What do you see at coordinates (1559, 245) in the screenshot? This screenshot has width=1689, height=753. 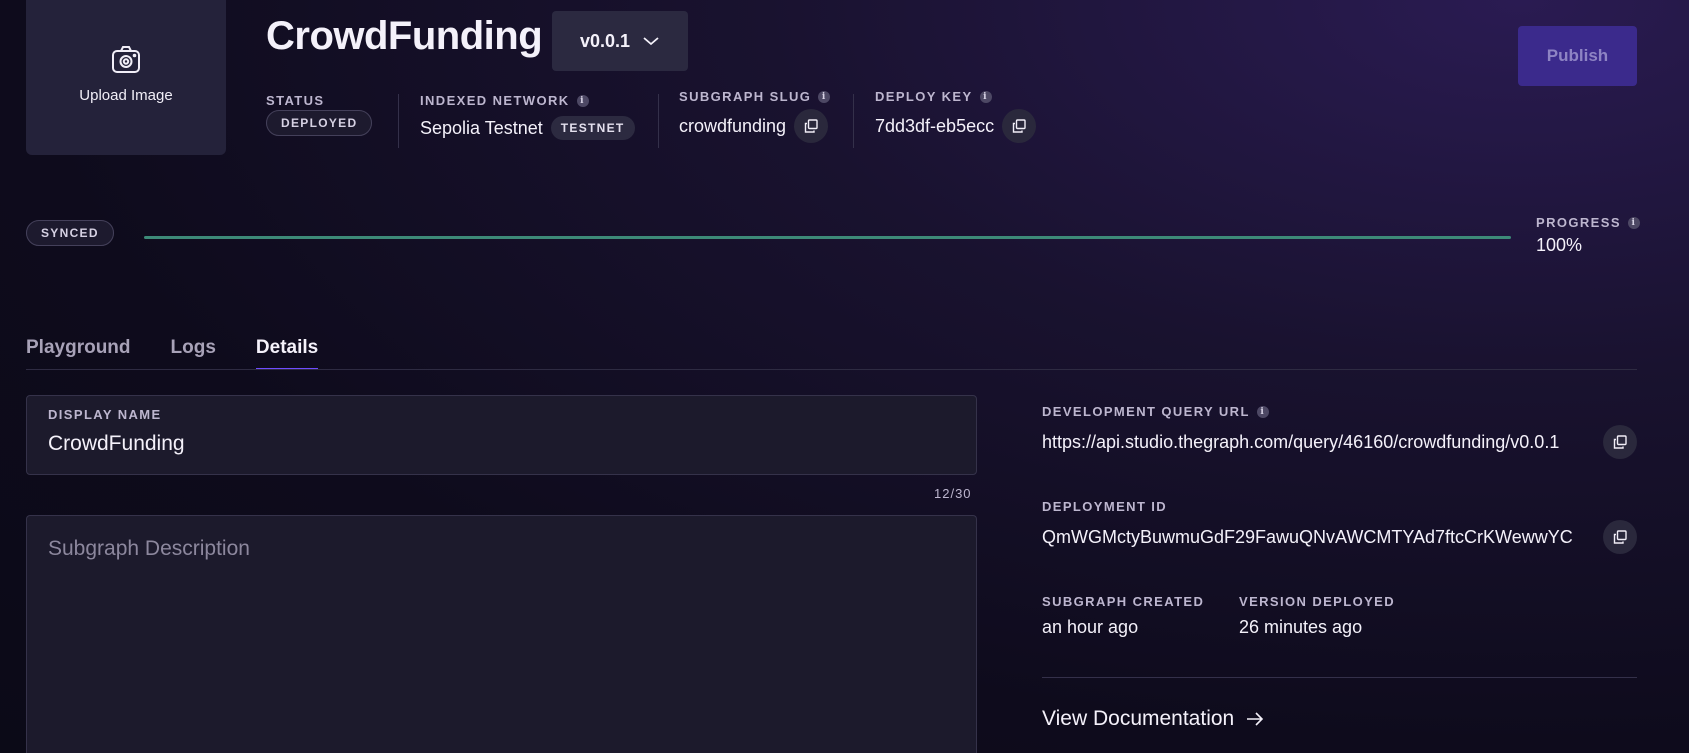 I see `progress-value: 100%` at bounding box center [1559, 245].